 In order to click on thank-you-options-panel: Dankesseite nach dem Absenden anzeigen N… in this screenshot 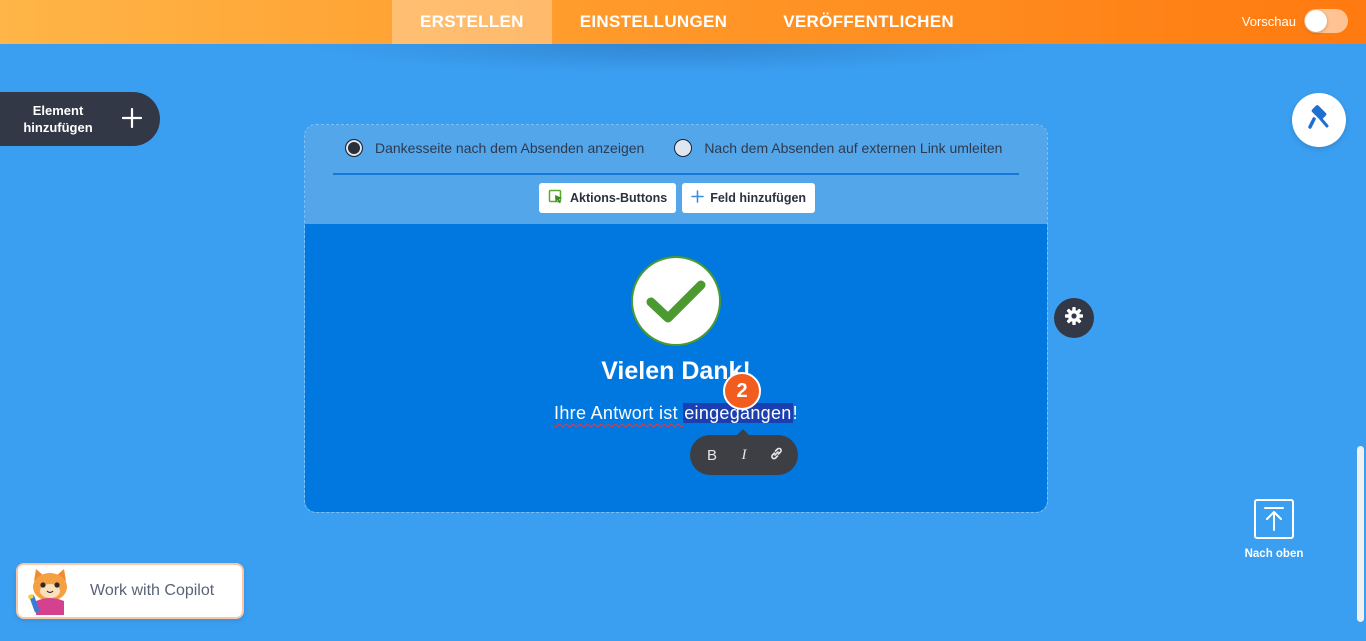, I will do `click(676, 174)`.